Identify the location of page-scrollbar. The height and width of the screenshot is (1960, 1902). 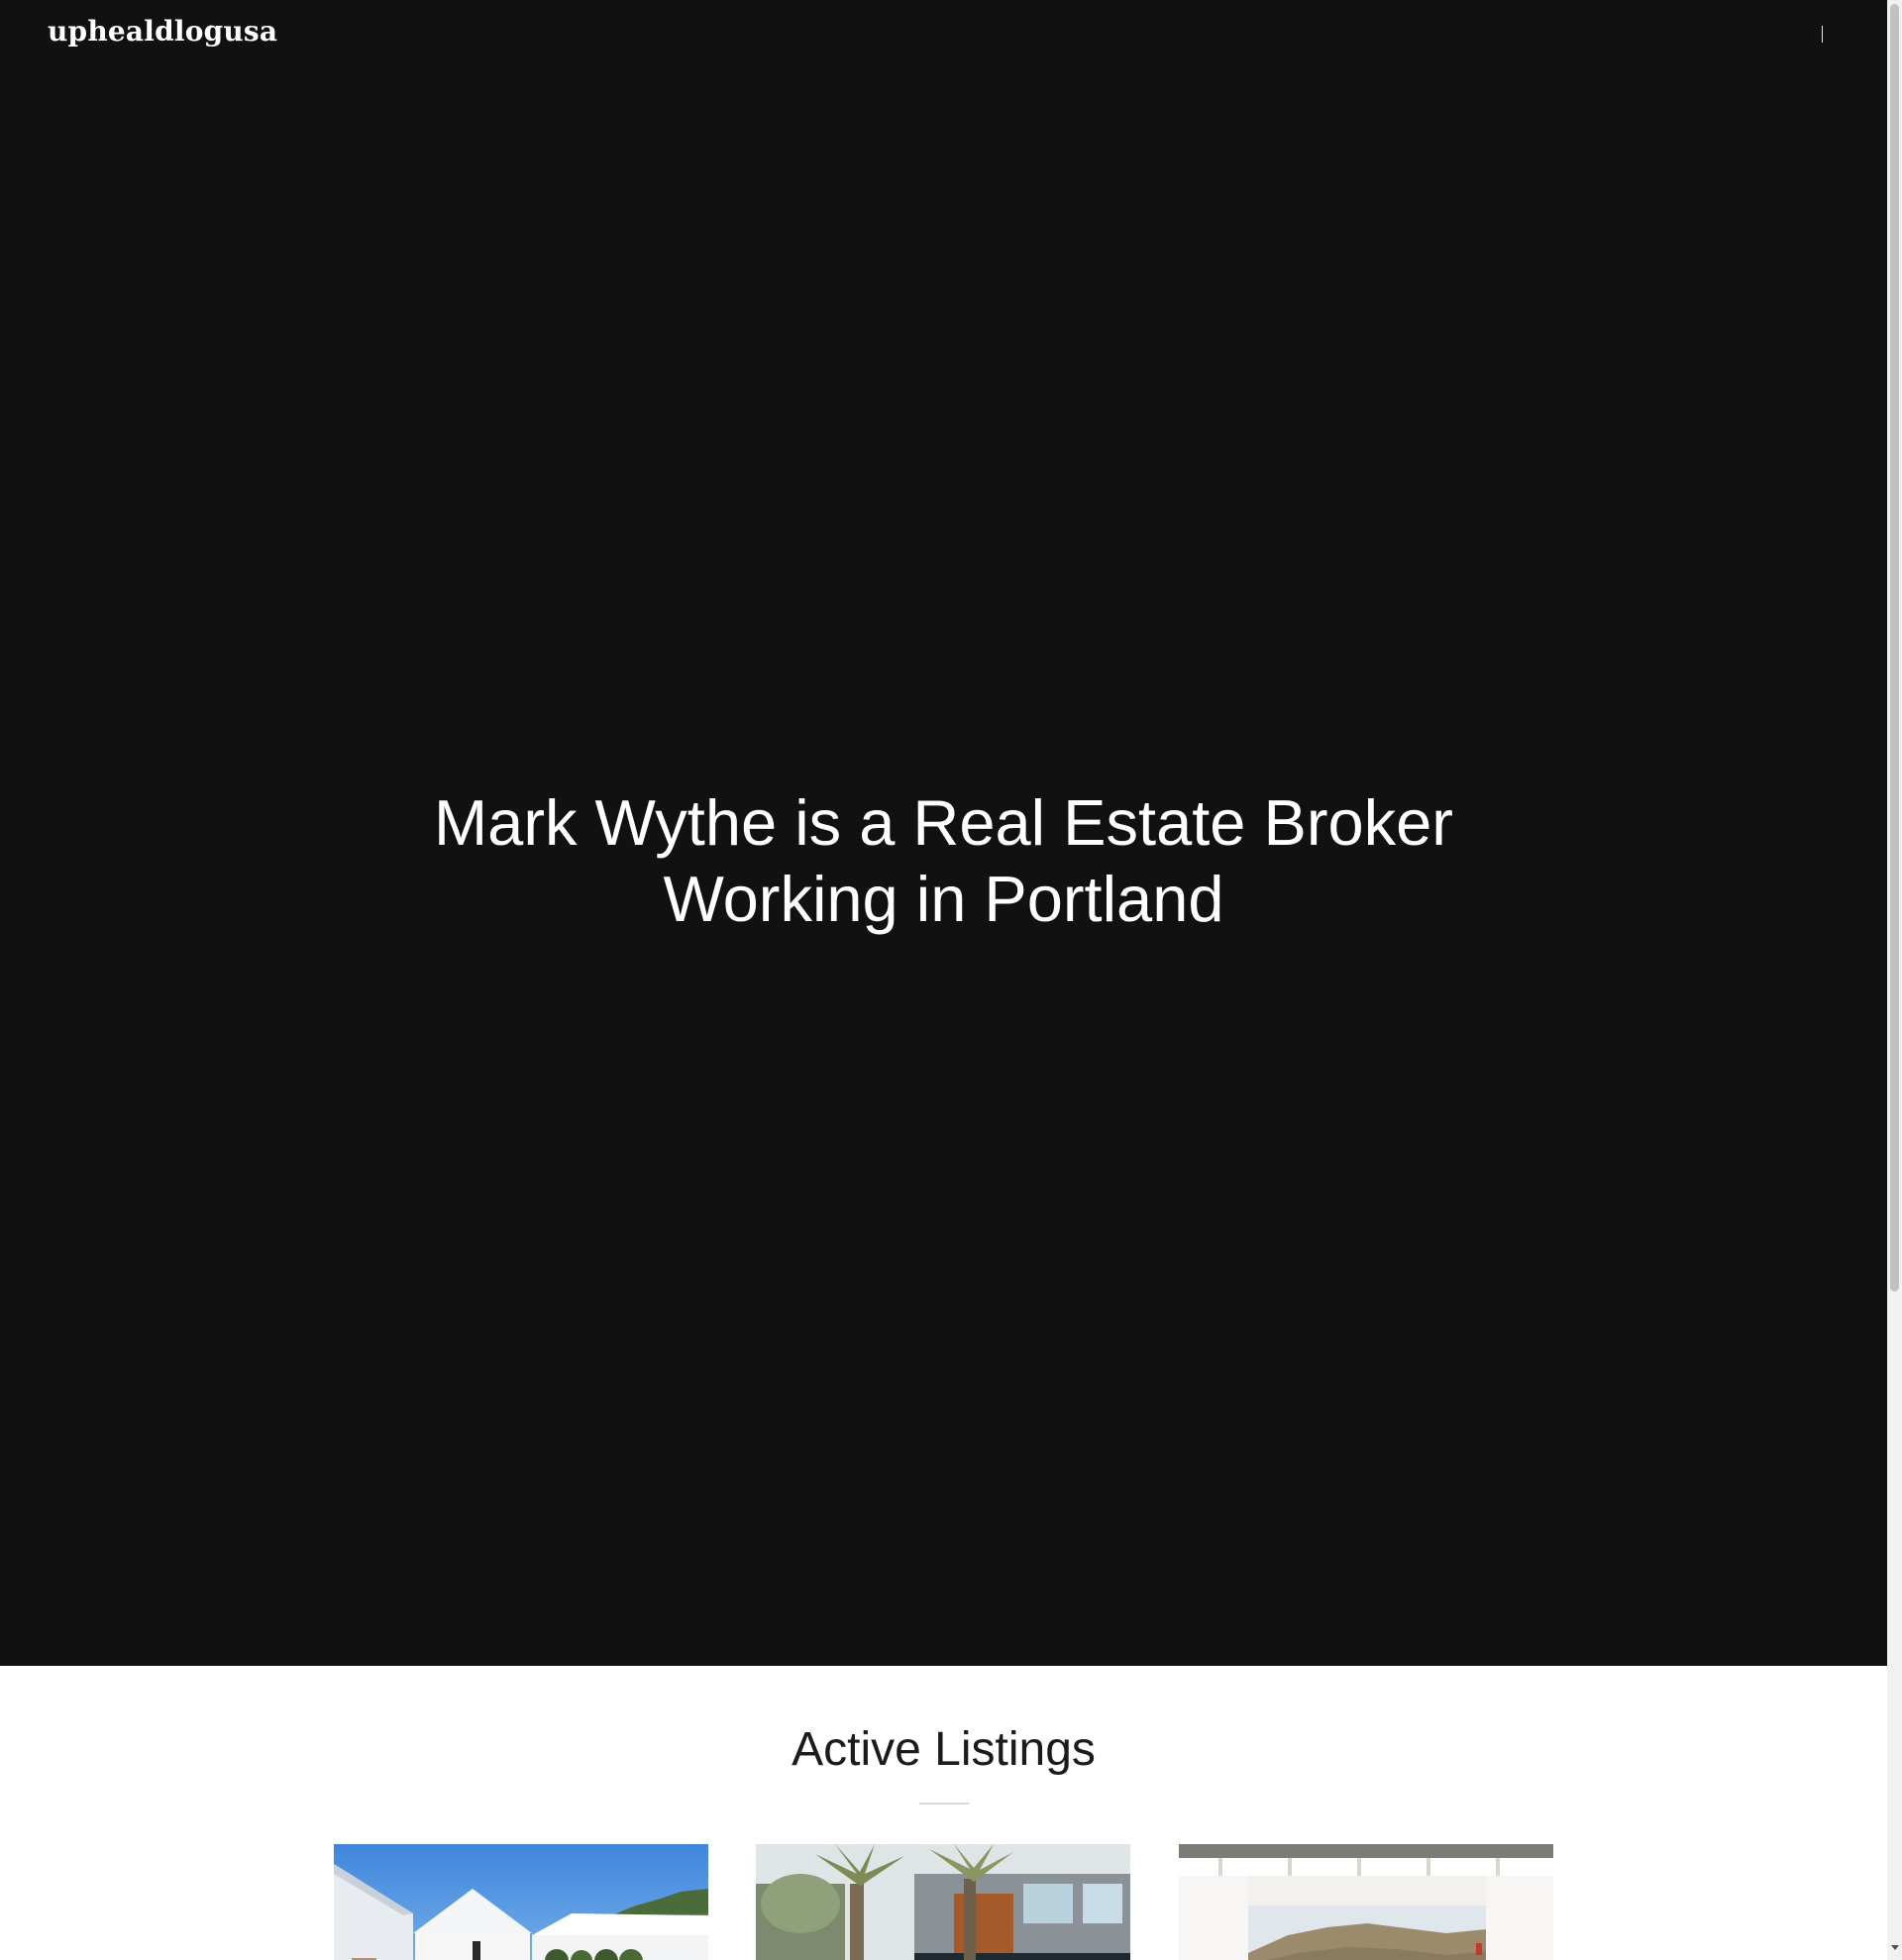
(1894, 980).